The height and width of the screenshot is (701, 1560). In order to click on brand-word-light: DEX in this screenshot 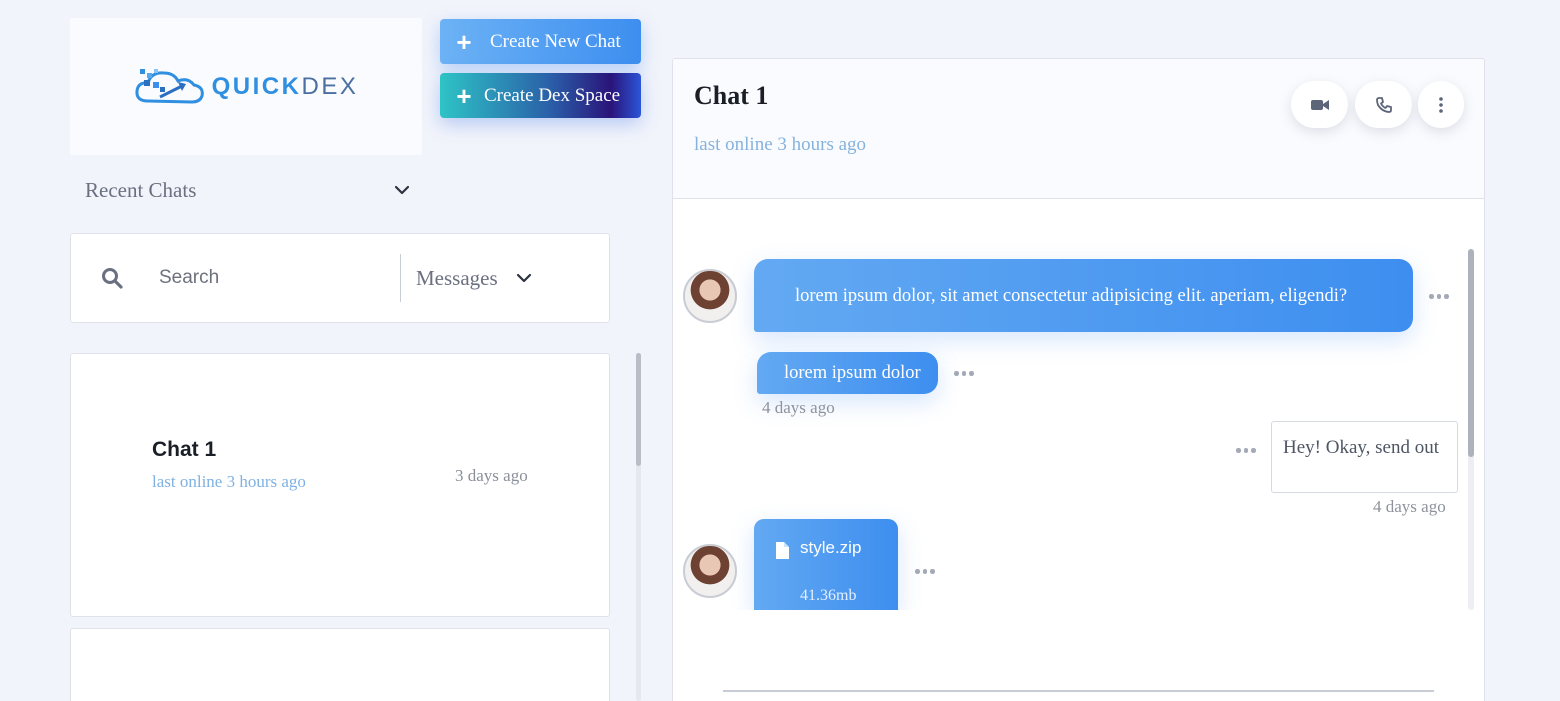, I will do `click(330, 86)`.